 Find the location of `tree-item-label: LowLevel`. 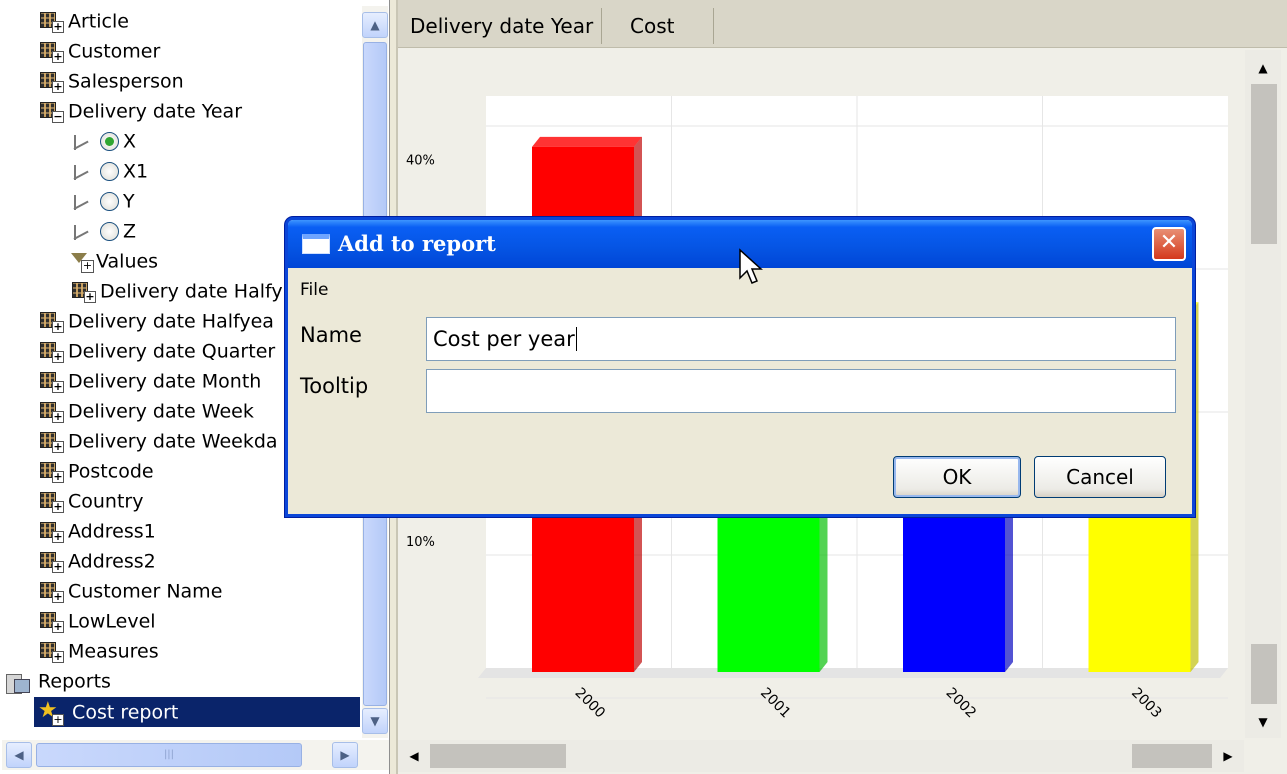

tree-item-label: LowLevel is located at coordinates (112, 621).